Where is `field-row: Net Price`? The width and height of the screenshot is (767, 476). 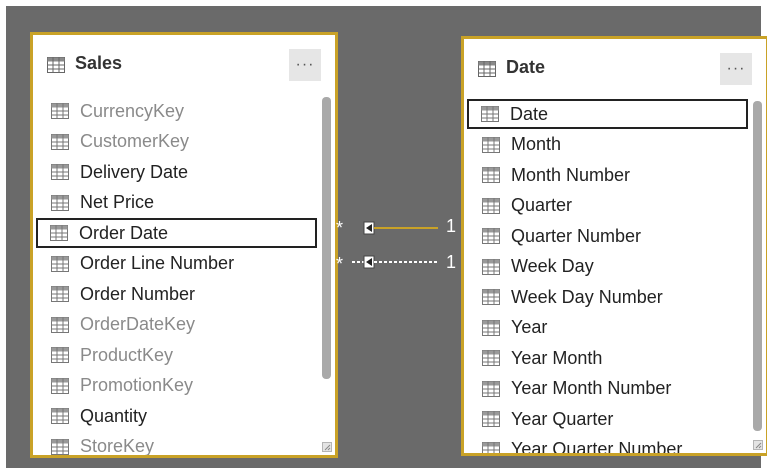
field-row: Net Price is located at coordinates (175, 203).